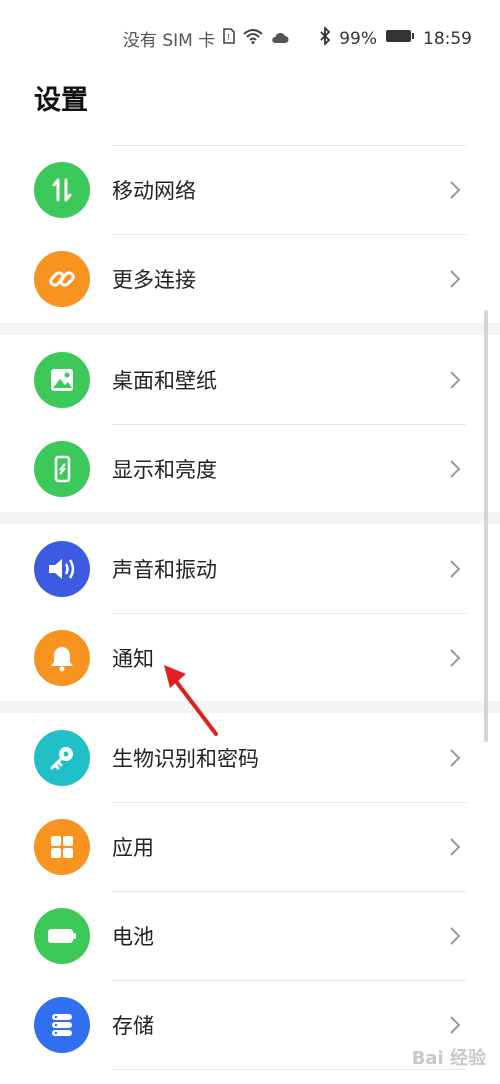 This screenshot has height=1084, width=500. What do you see at coordinates (358, 38) in the screenshot?
I see `battery-percent: 99%` at bounding box center [358, 38].